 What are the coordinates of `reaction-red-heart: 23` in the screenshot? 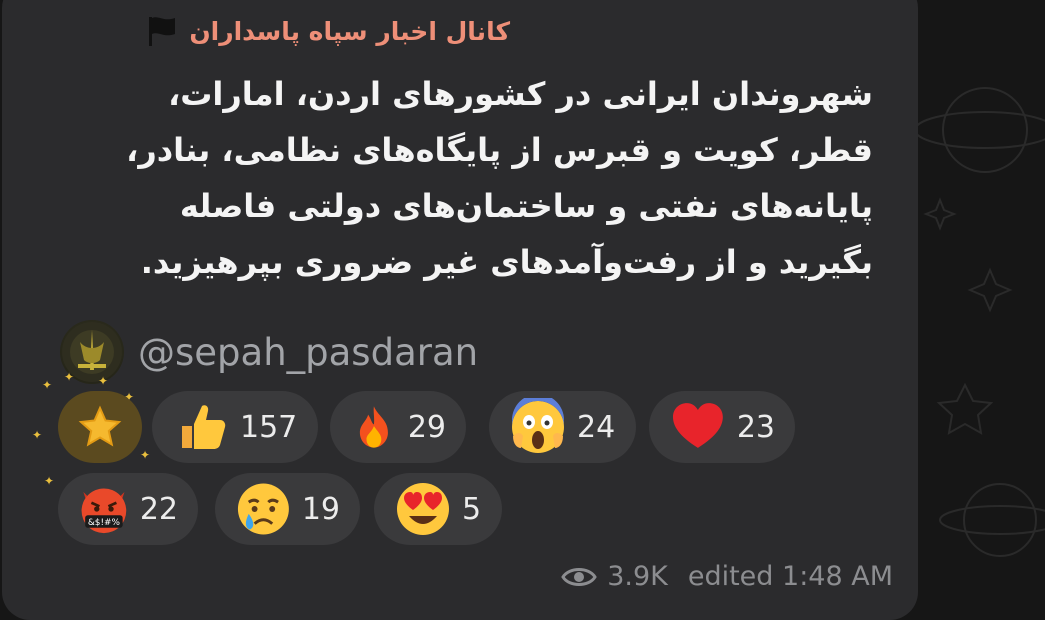 It's located at (722, 427).